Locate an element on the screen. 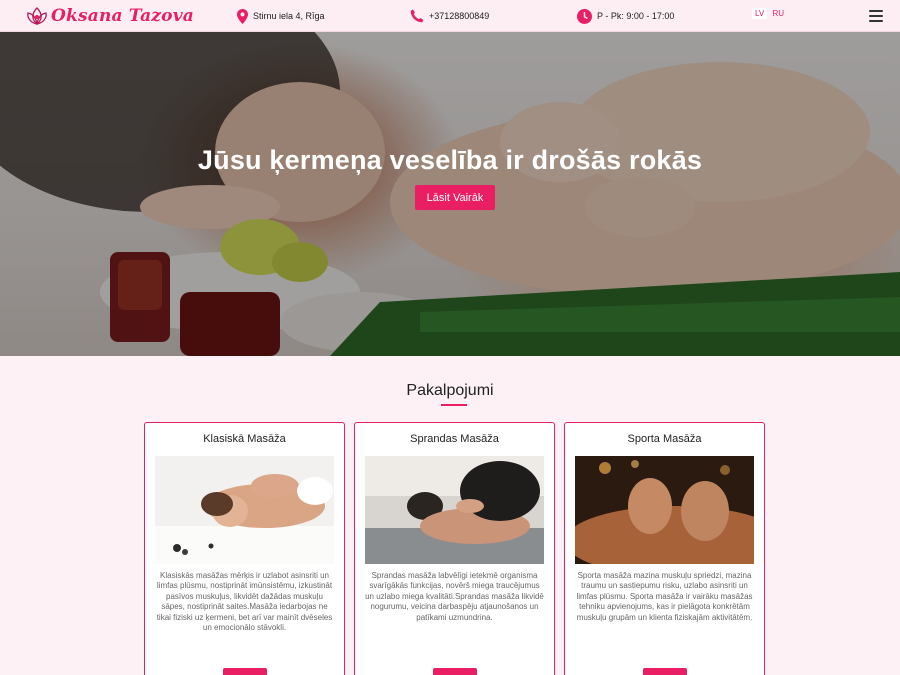  hamburger-menu-icon is located at coordinates (876, 16).